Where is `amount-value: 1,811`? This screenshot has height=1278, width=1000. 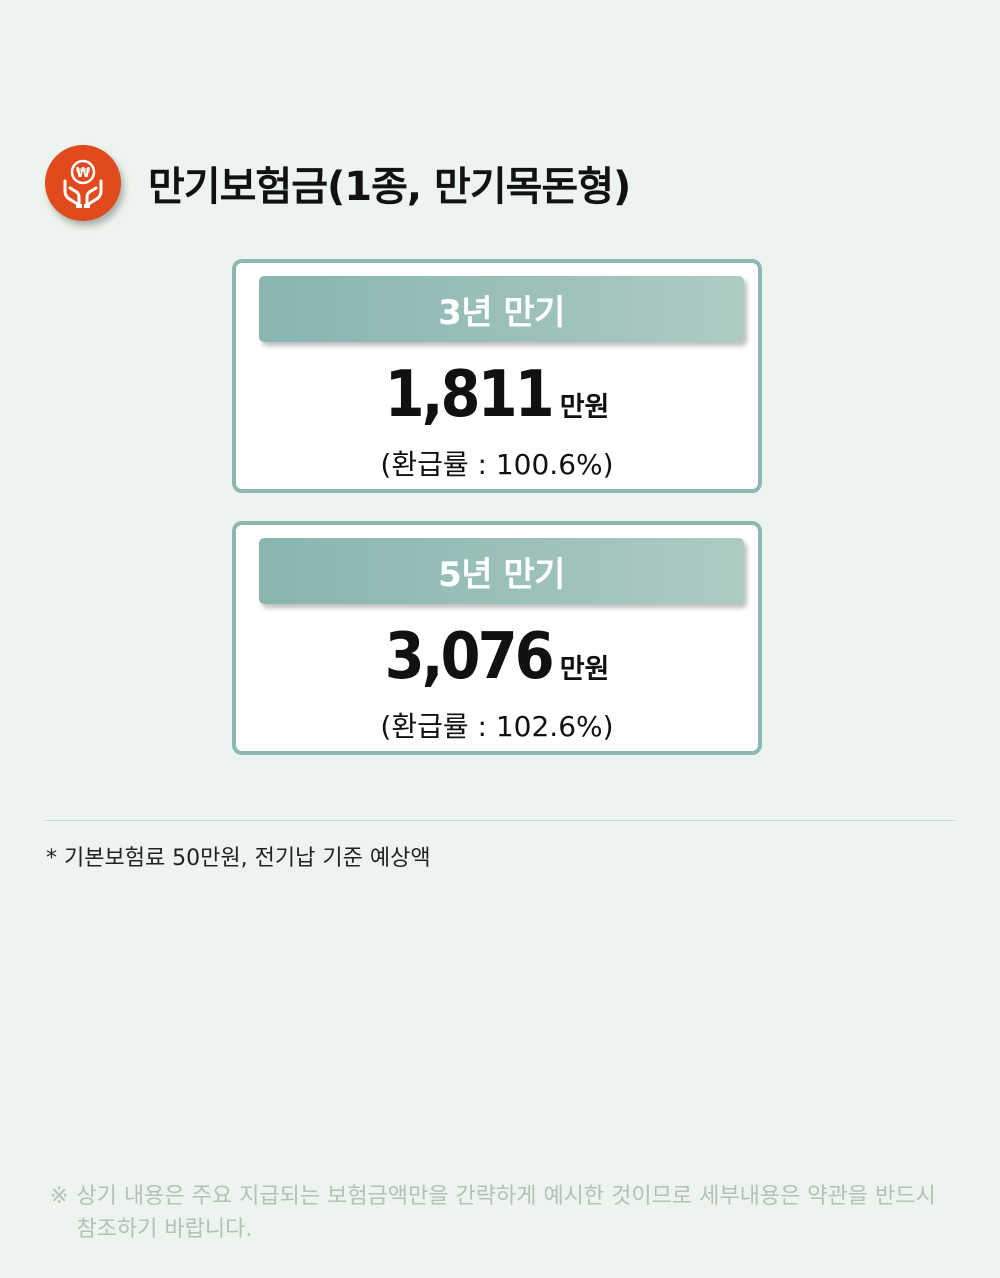
amount-value: 1,811 is located at coordinates (469, 395).